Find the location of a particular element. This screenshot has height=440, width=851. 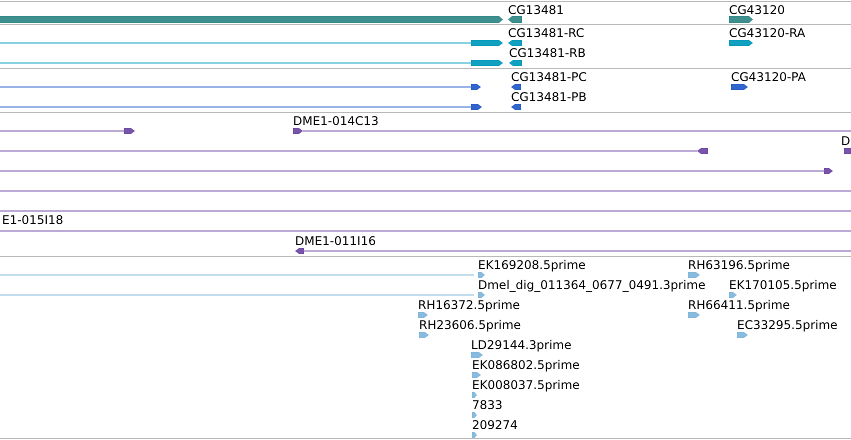

feature-label: CG43120 is located at coordinates (757, 10).